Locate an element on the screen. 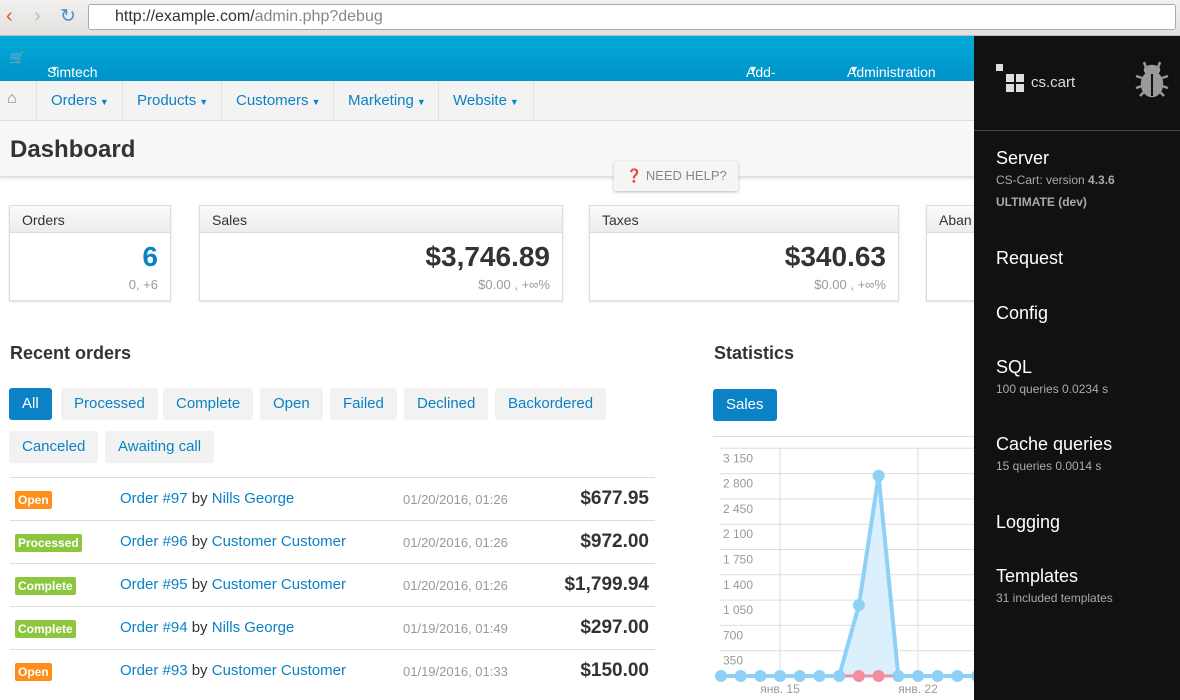  debug-logging: Logging is located at coordinates (1028, 522).